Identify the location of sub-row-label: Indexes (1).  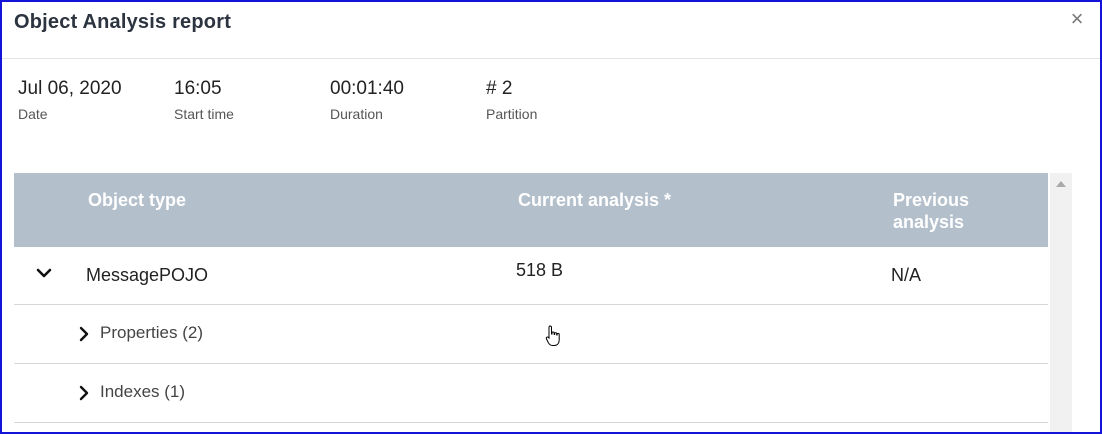
(143, 391).